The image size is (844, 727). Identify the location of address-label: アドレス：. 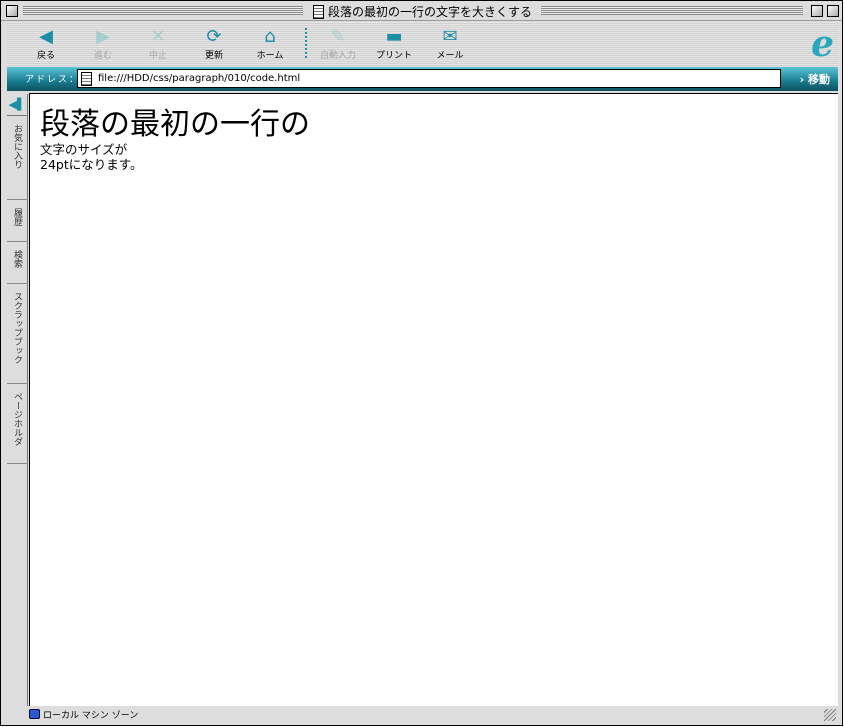
(53, 80).